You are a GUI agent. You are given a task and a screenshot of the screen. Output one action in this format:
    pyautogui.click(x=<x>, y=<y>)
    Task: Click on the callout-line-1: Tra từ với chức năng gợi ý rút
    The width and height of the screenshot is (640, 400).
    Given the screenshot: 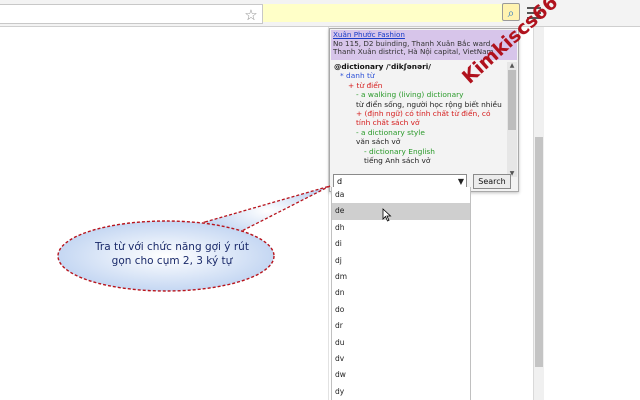 What is the action you would take?
    pyautogui.click(x=172, y=247)
    